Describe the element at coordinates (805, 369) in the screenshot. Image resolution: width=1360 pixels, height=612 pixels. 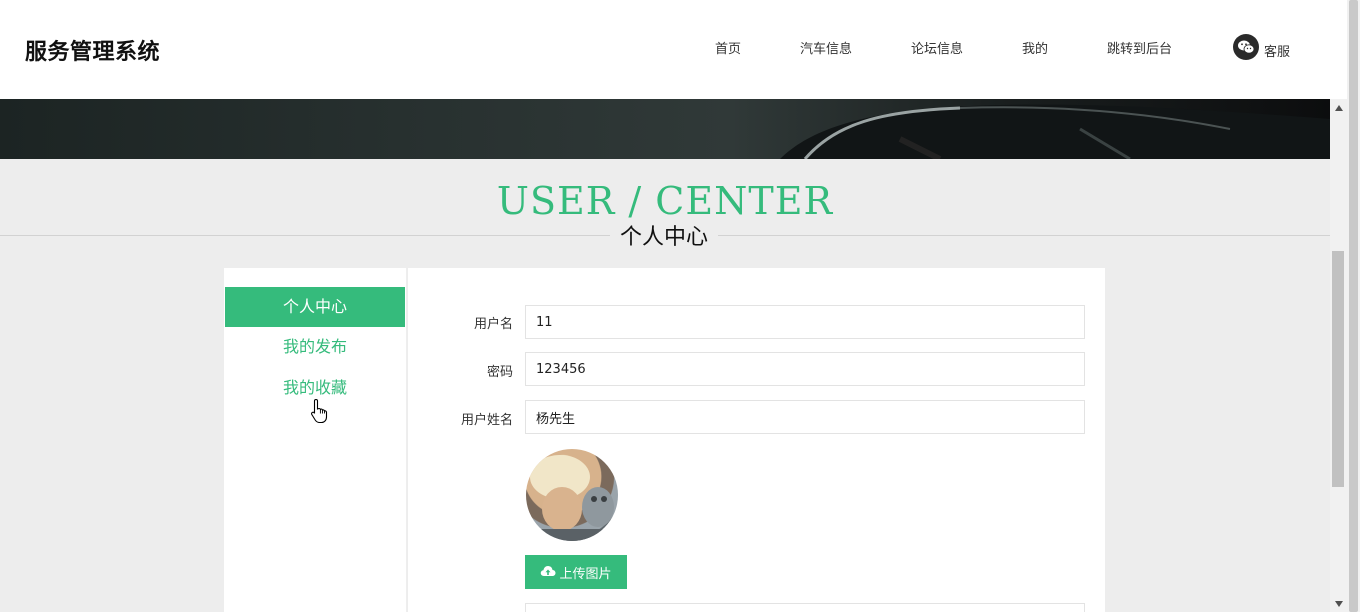
I see `password-input` at that location.